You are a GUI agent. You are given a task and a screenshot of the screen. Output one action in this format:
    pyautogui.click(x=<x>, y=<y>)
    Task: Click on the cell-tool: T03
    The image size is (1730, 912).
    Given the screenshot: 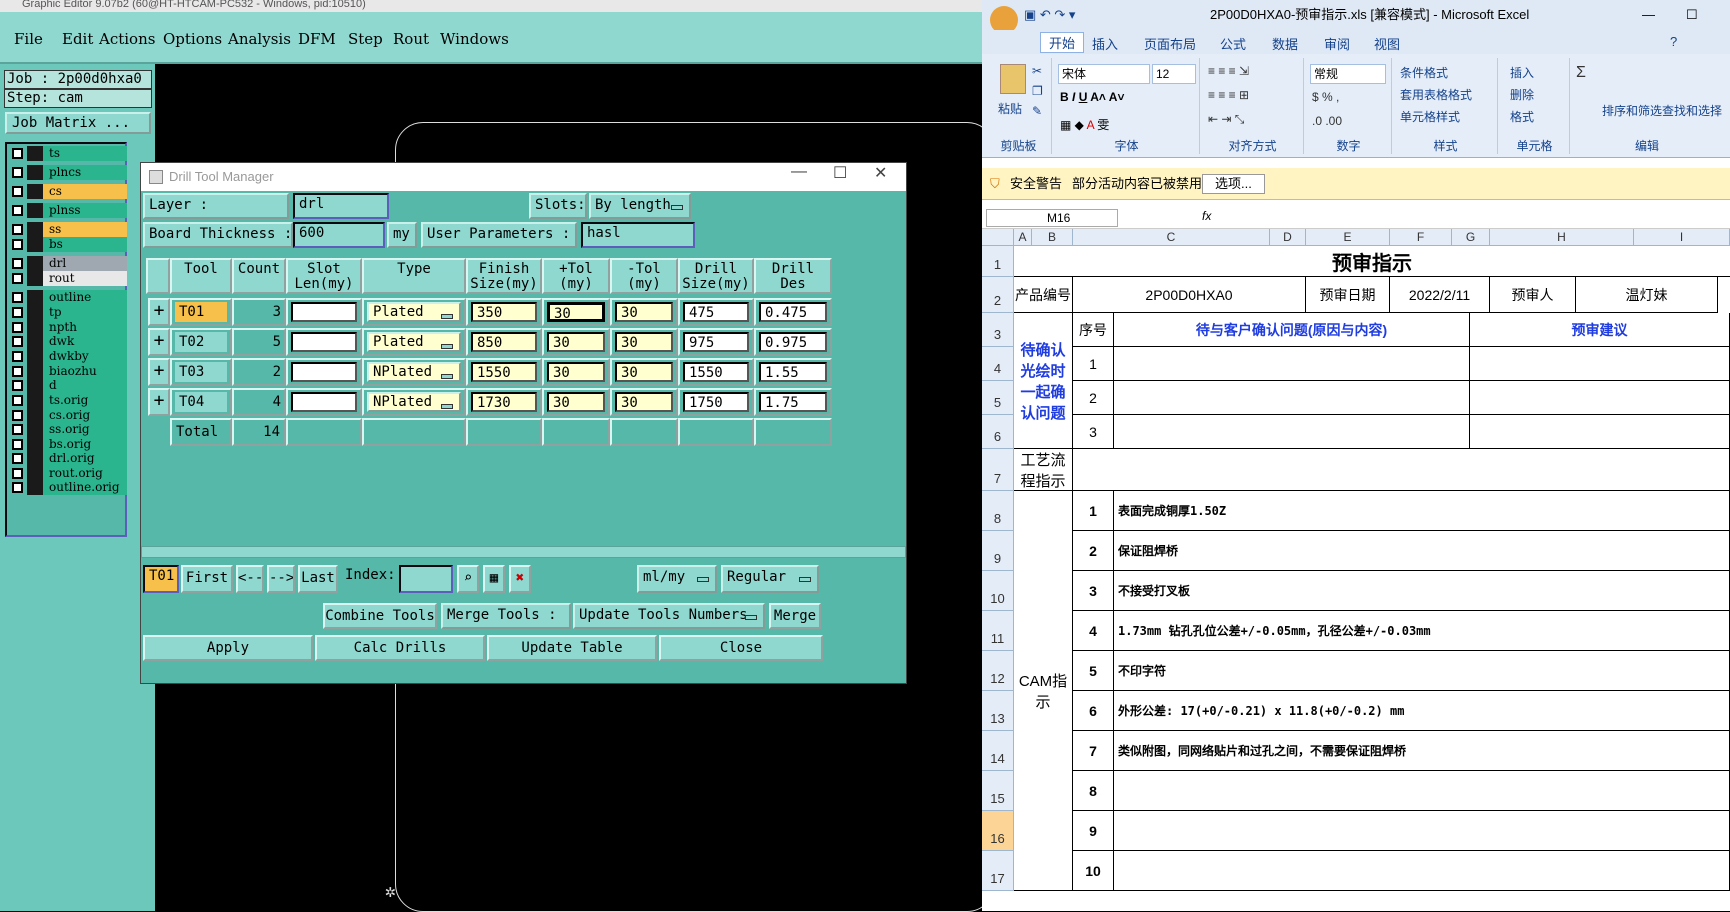 What is the action you would take?
    pyautogui.click(x=201, y=372)
    